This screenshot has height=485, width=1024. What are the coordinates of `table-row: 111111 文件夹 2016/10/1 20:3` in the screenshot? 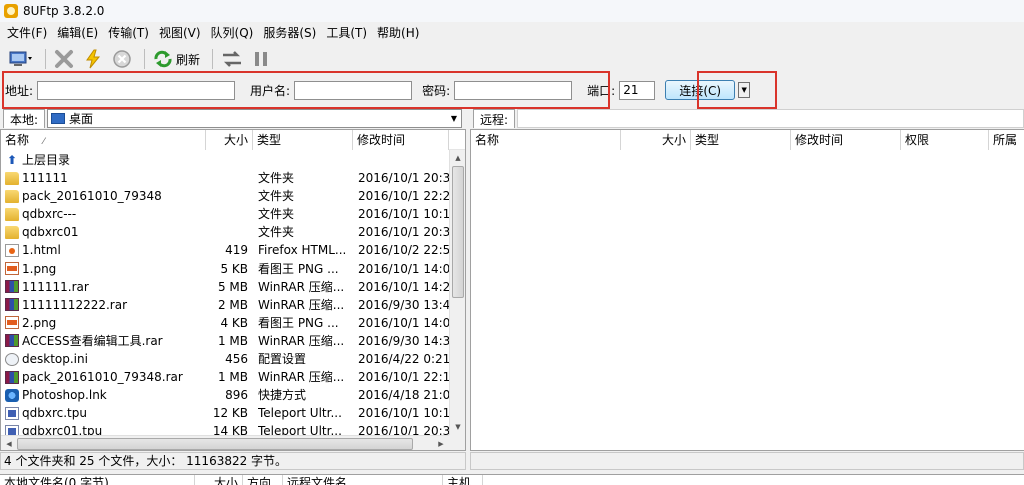 It's located at (225, 178).